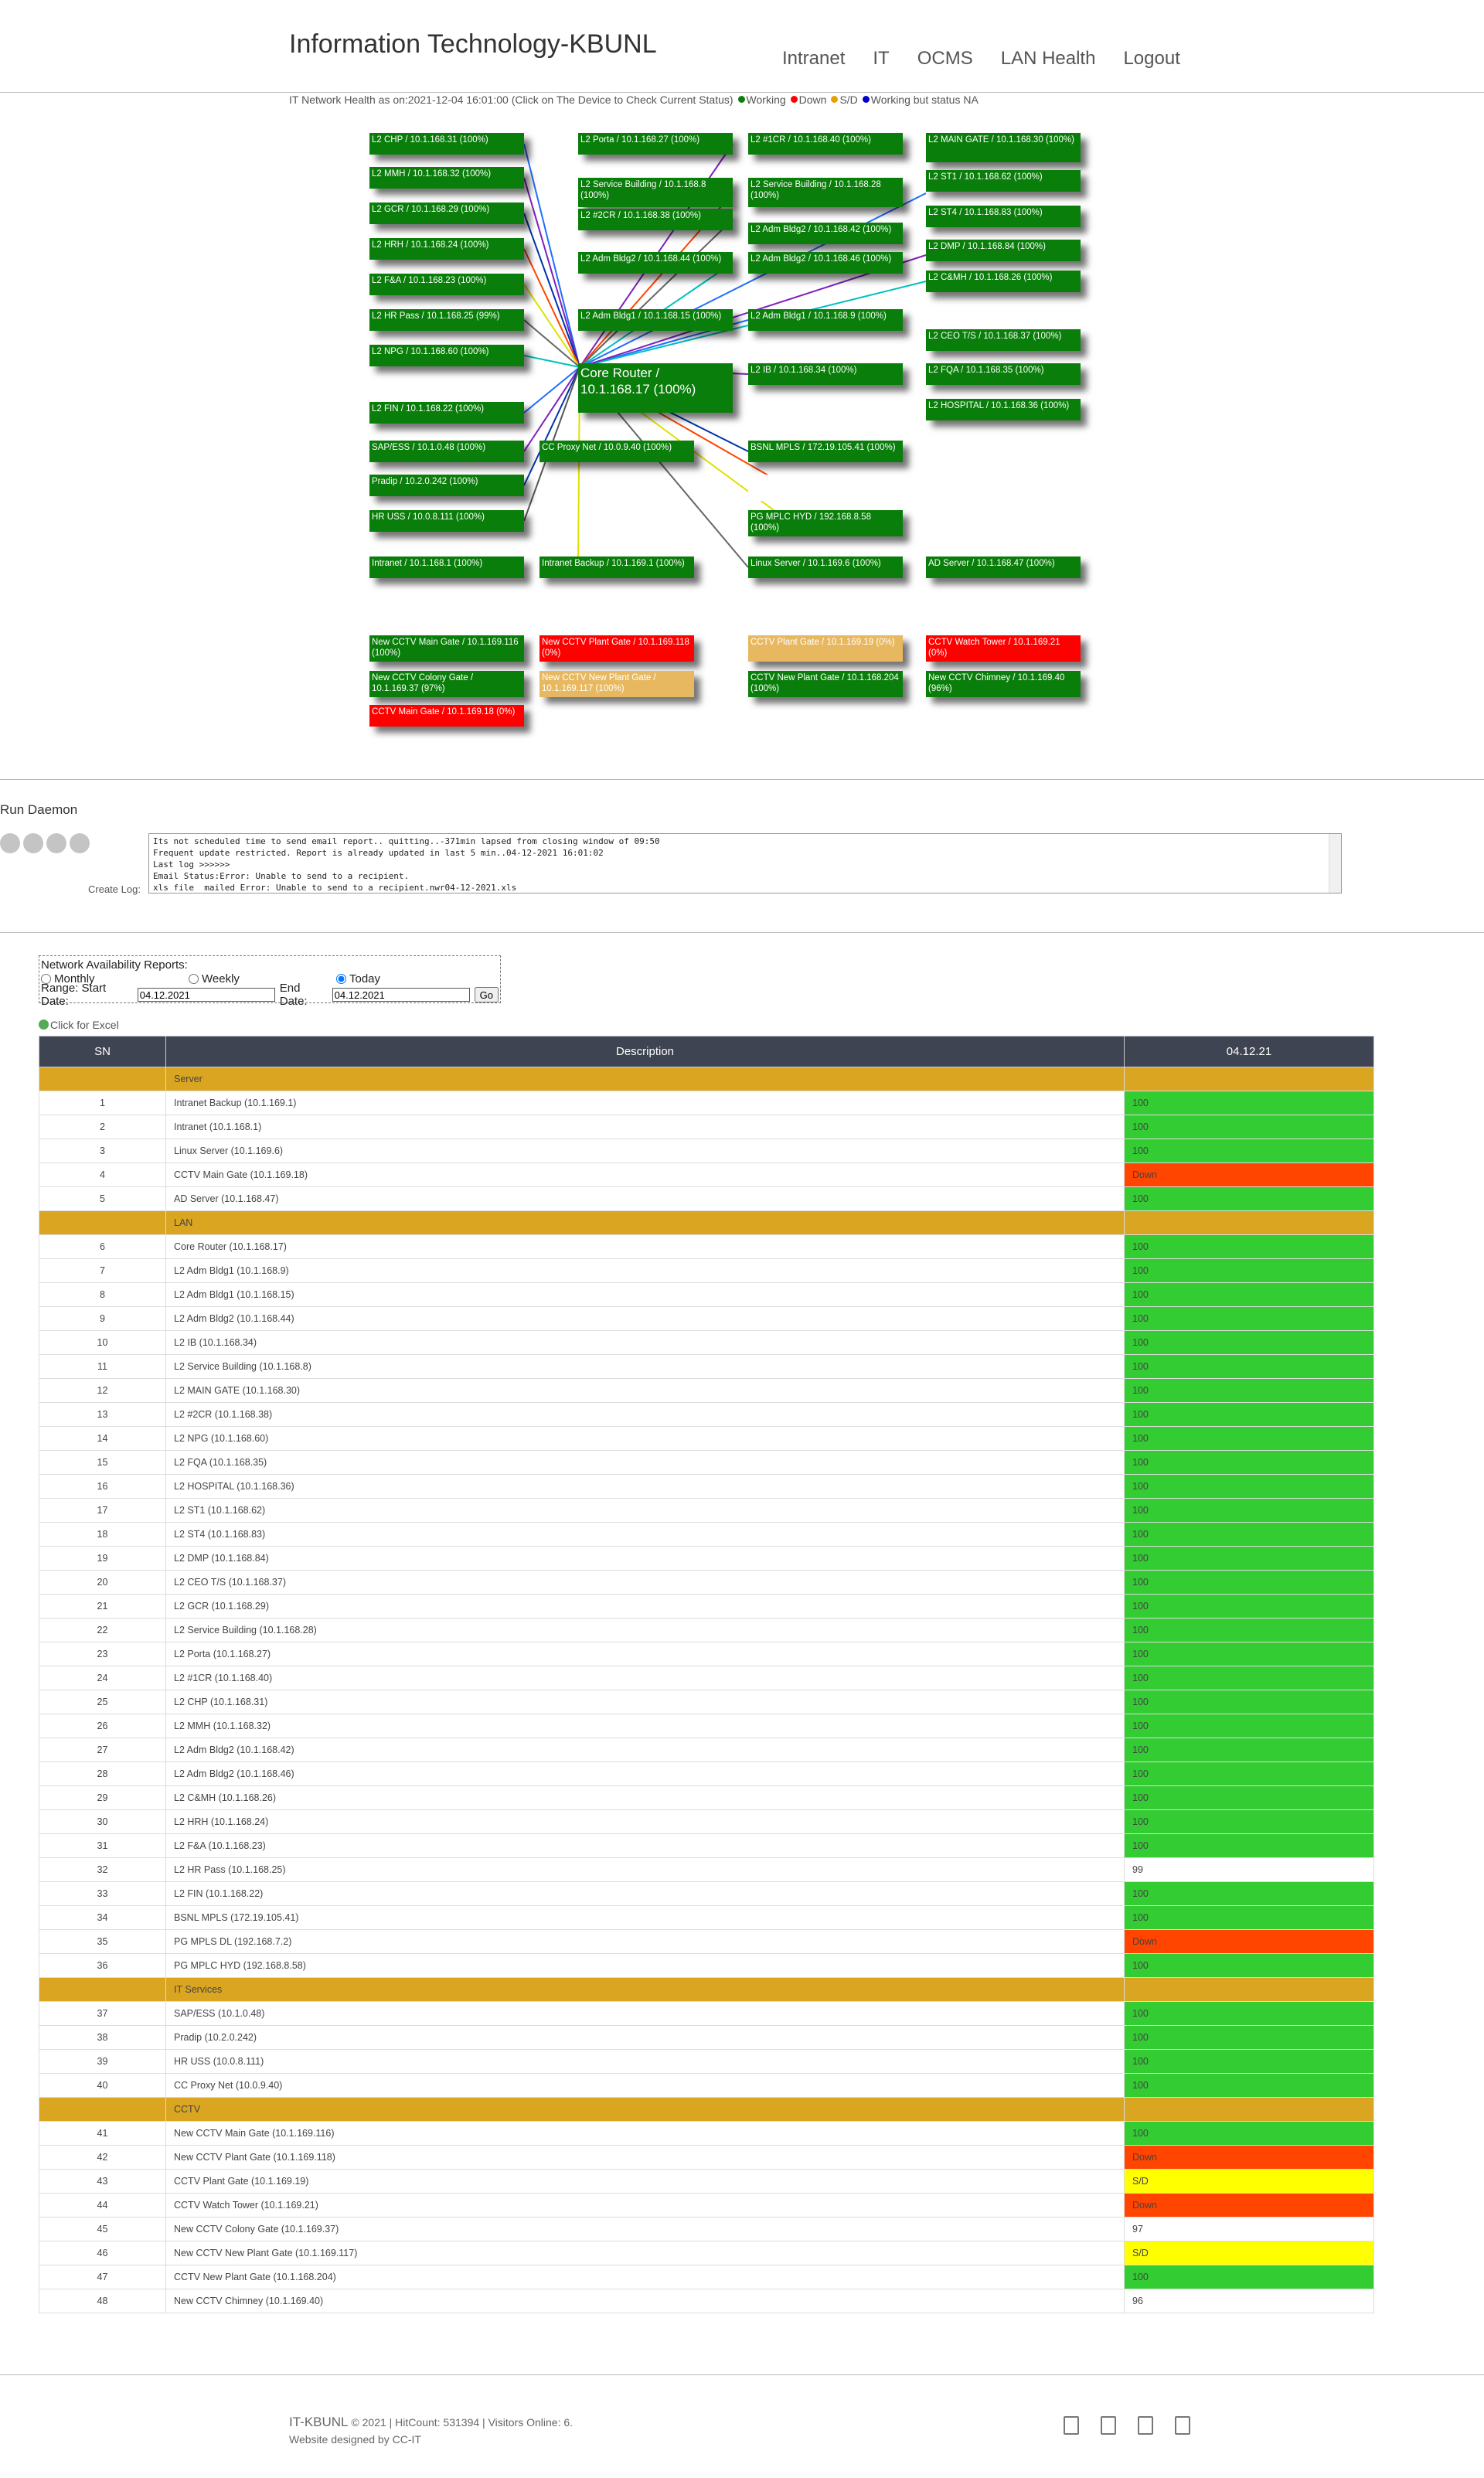 The image size is (1484, 2478). What do you see at coordinates (446, 413) in the screenshot?
I see `network-node: L2 FIN / 10.1.168.22 (100%)` at bounding box center [446, 413].